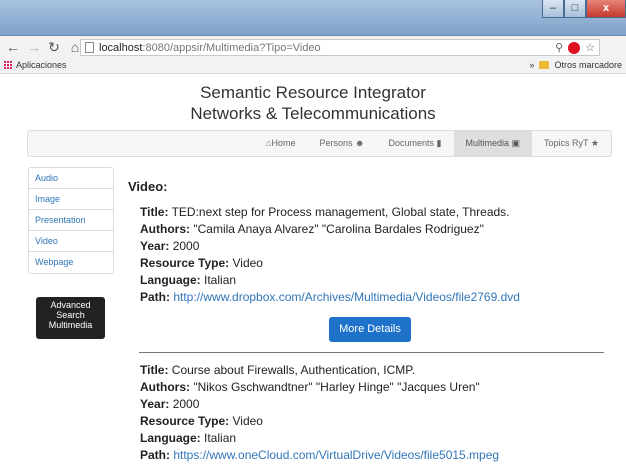 The height and width of the screenshot is (464, 626). I want to click on site-title-line1: Semantic Resource Integrator, so click(313, 92).